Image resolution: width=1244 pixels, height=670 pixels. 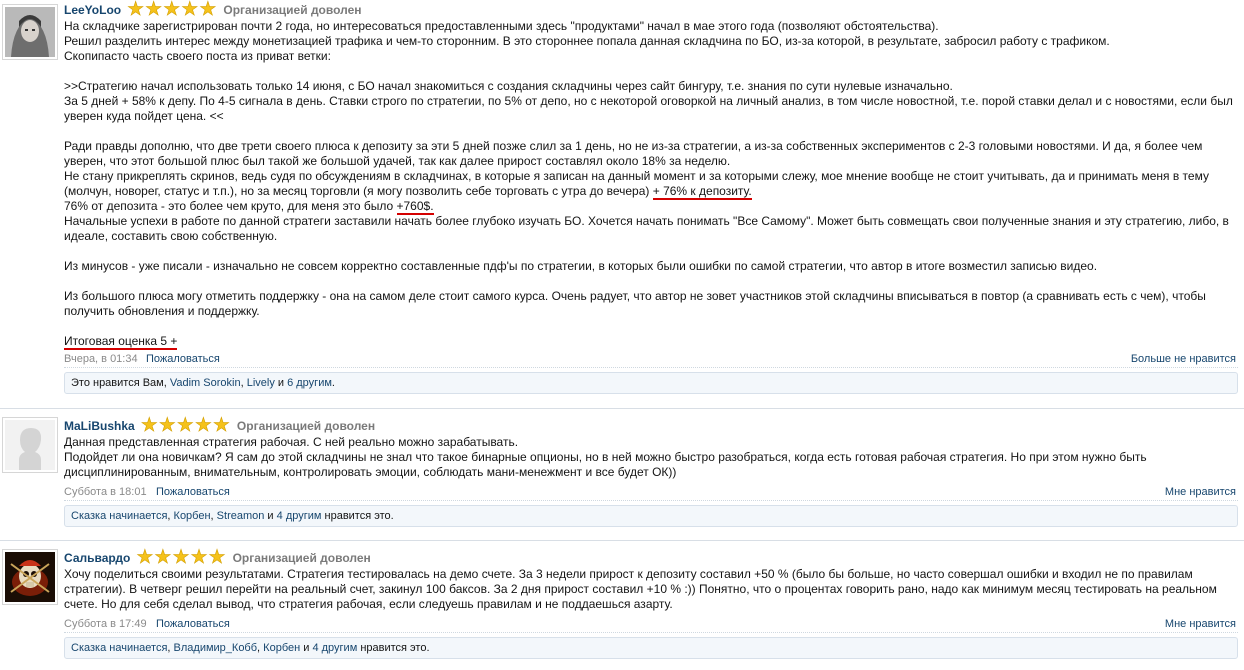 I want to click on post-date: Суббота в 17:49, so click(x=105, y=624).